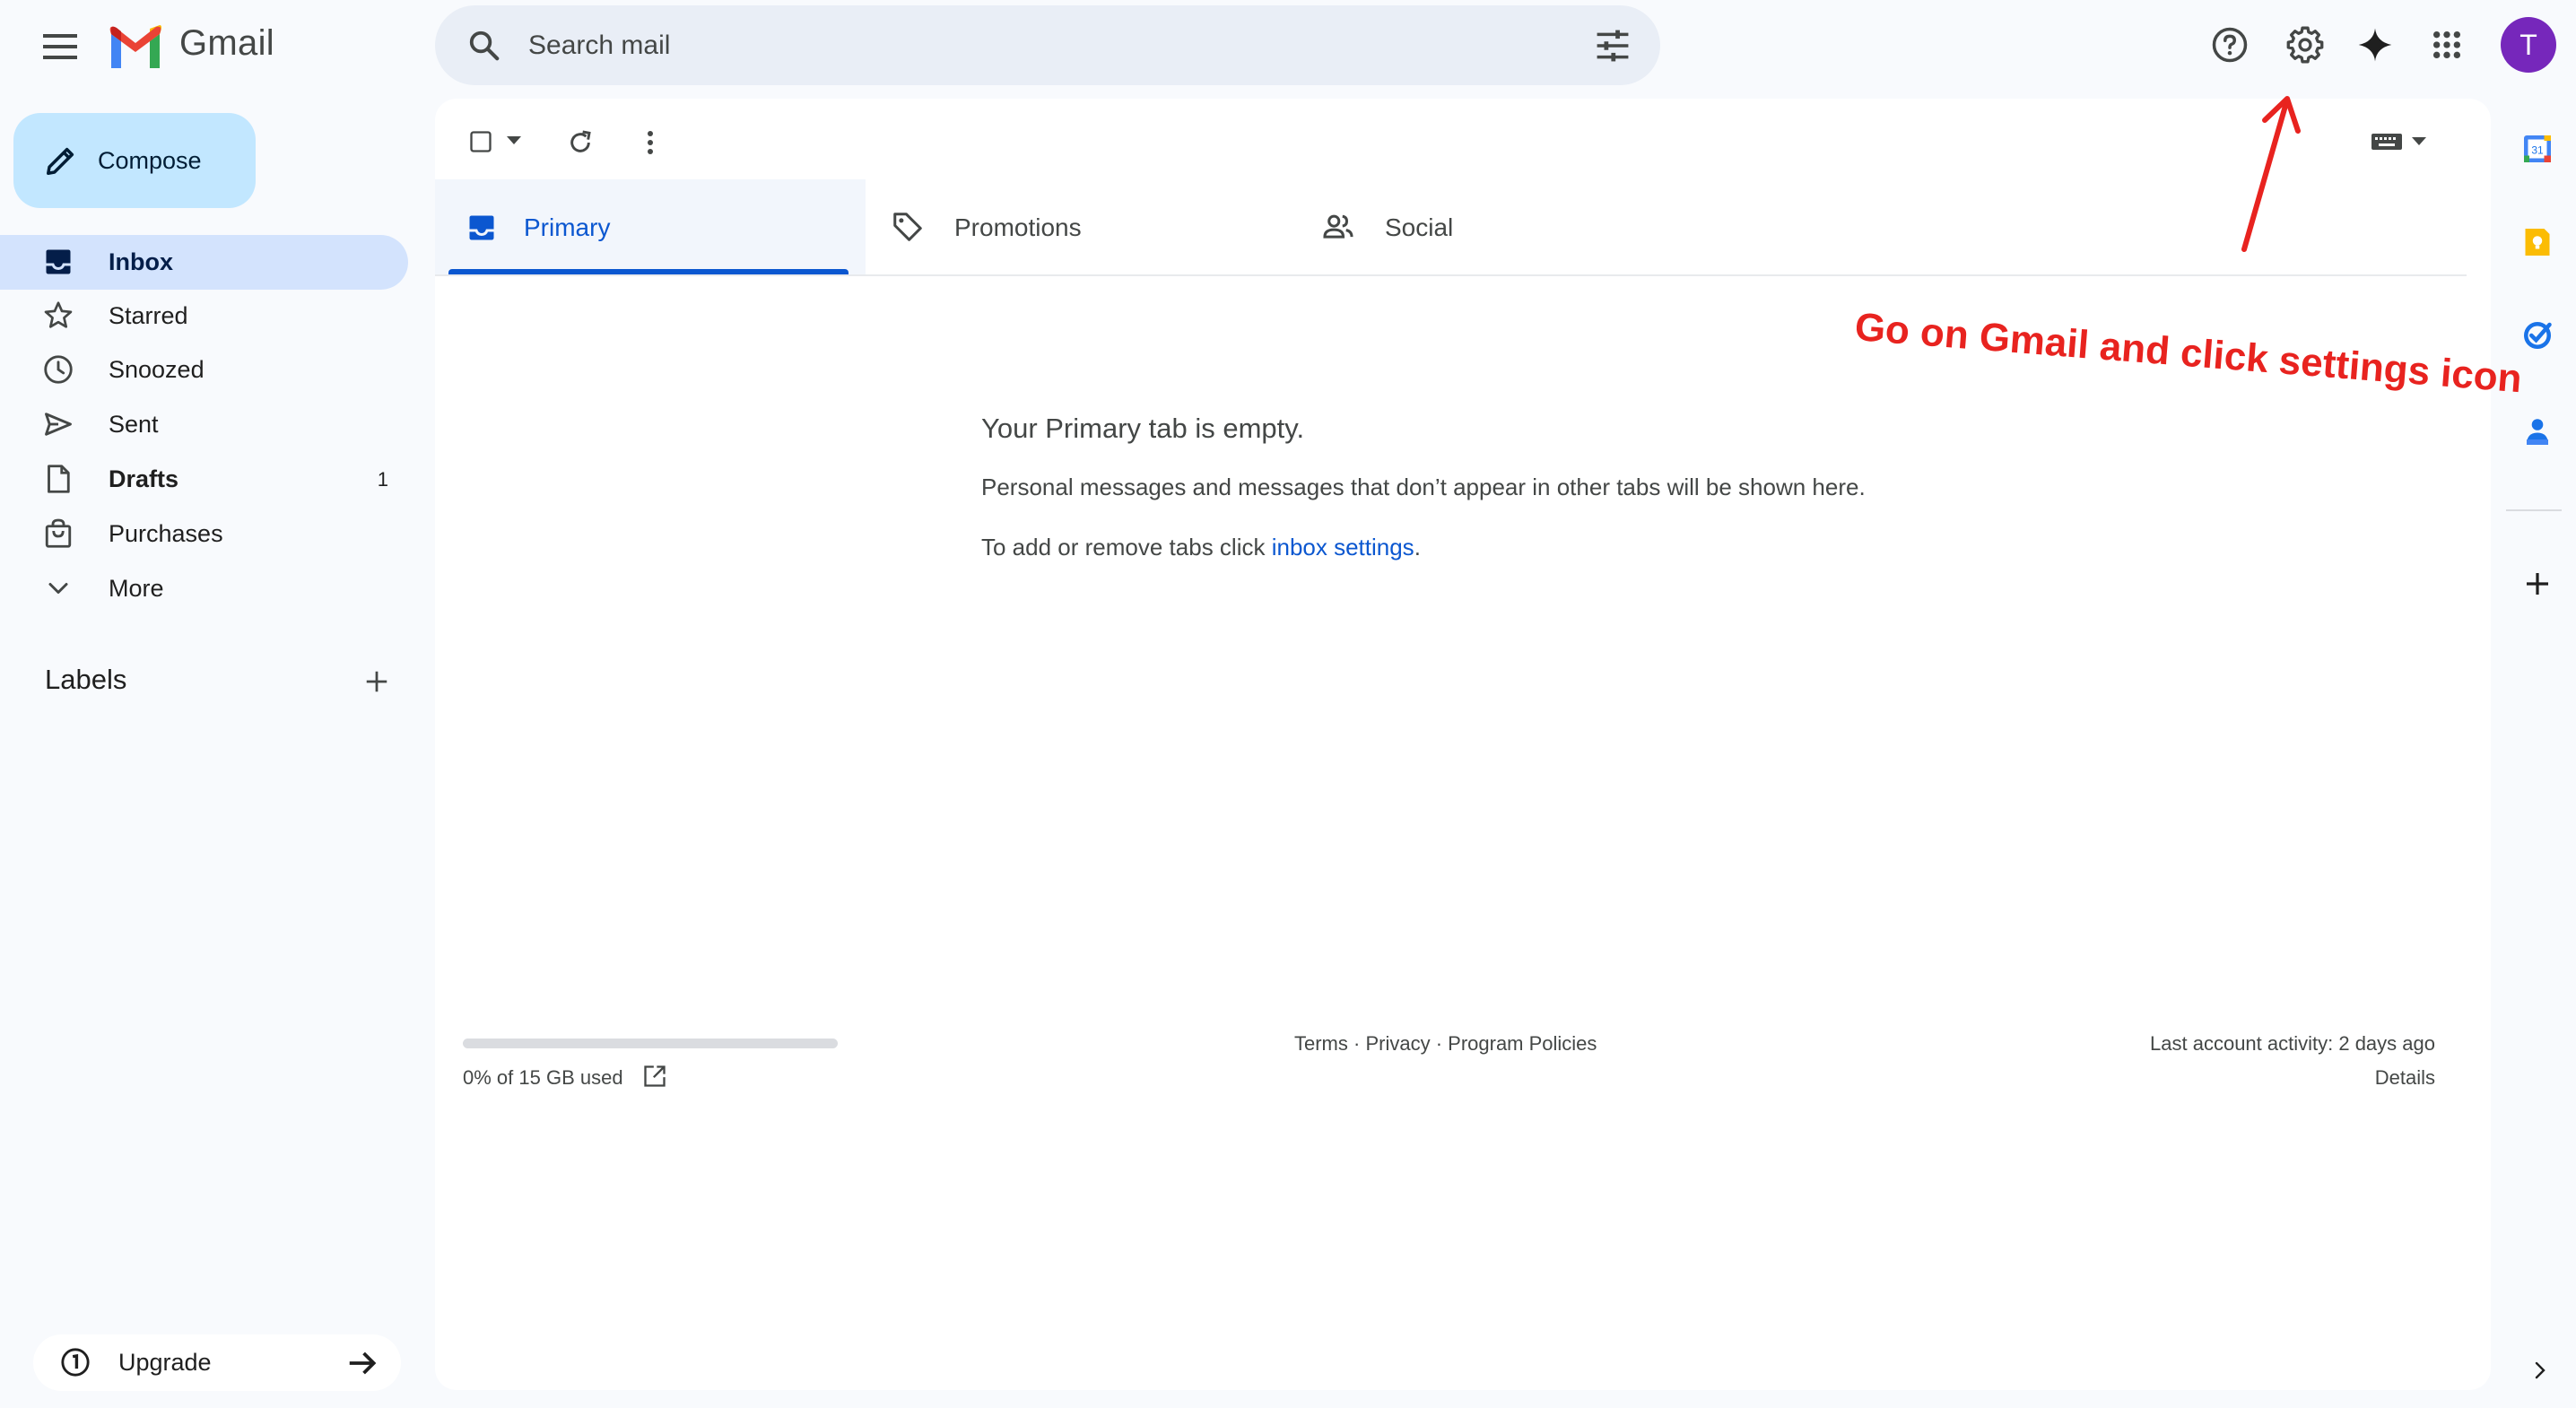 This screenshot has height=1408, width=2576. I want to click on keep-notes-icon, so click(2537, 242).